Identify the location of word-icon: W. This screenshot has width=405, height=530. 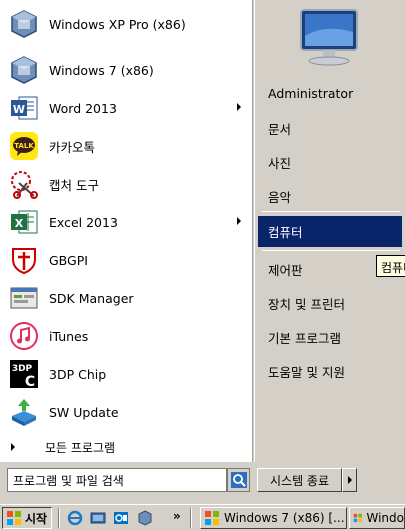
(24, 108).